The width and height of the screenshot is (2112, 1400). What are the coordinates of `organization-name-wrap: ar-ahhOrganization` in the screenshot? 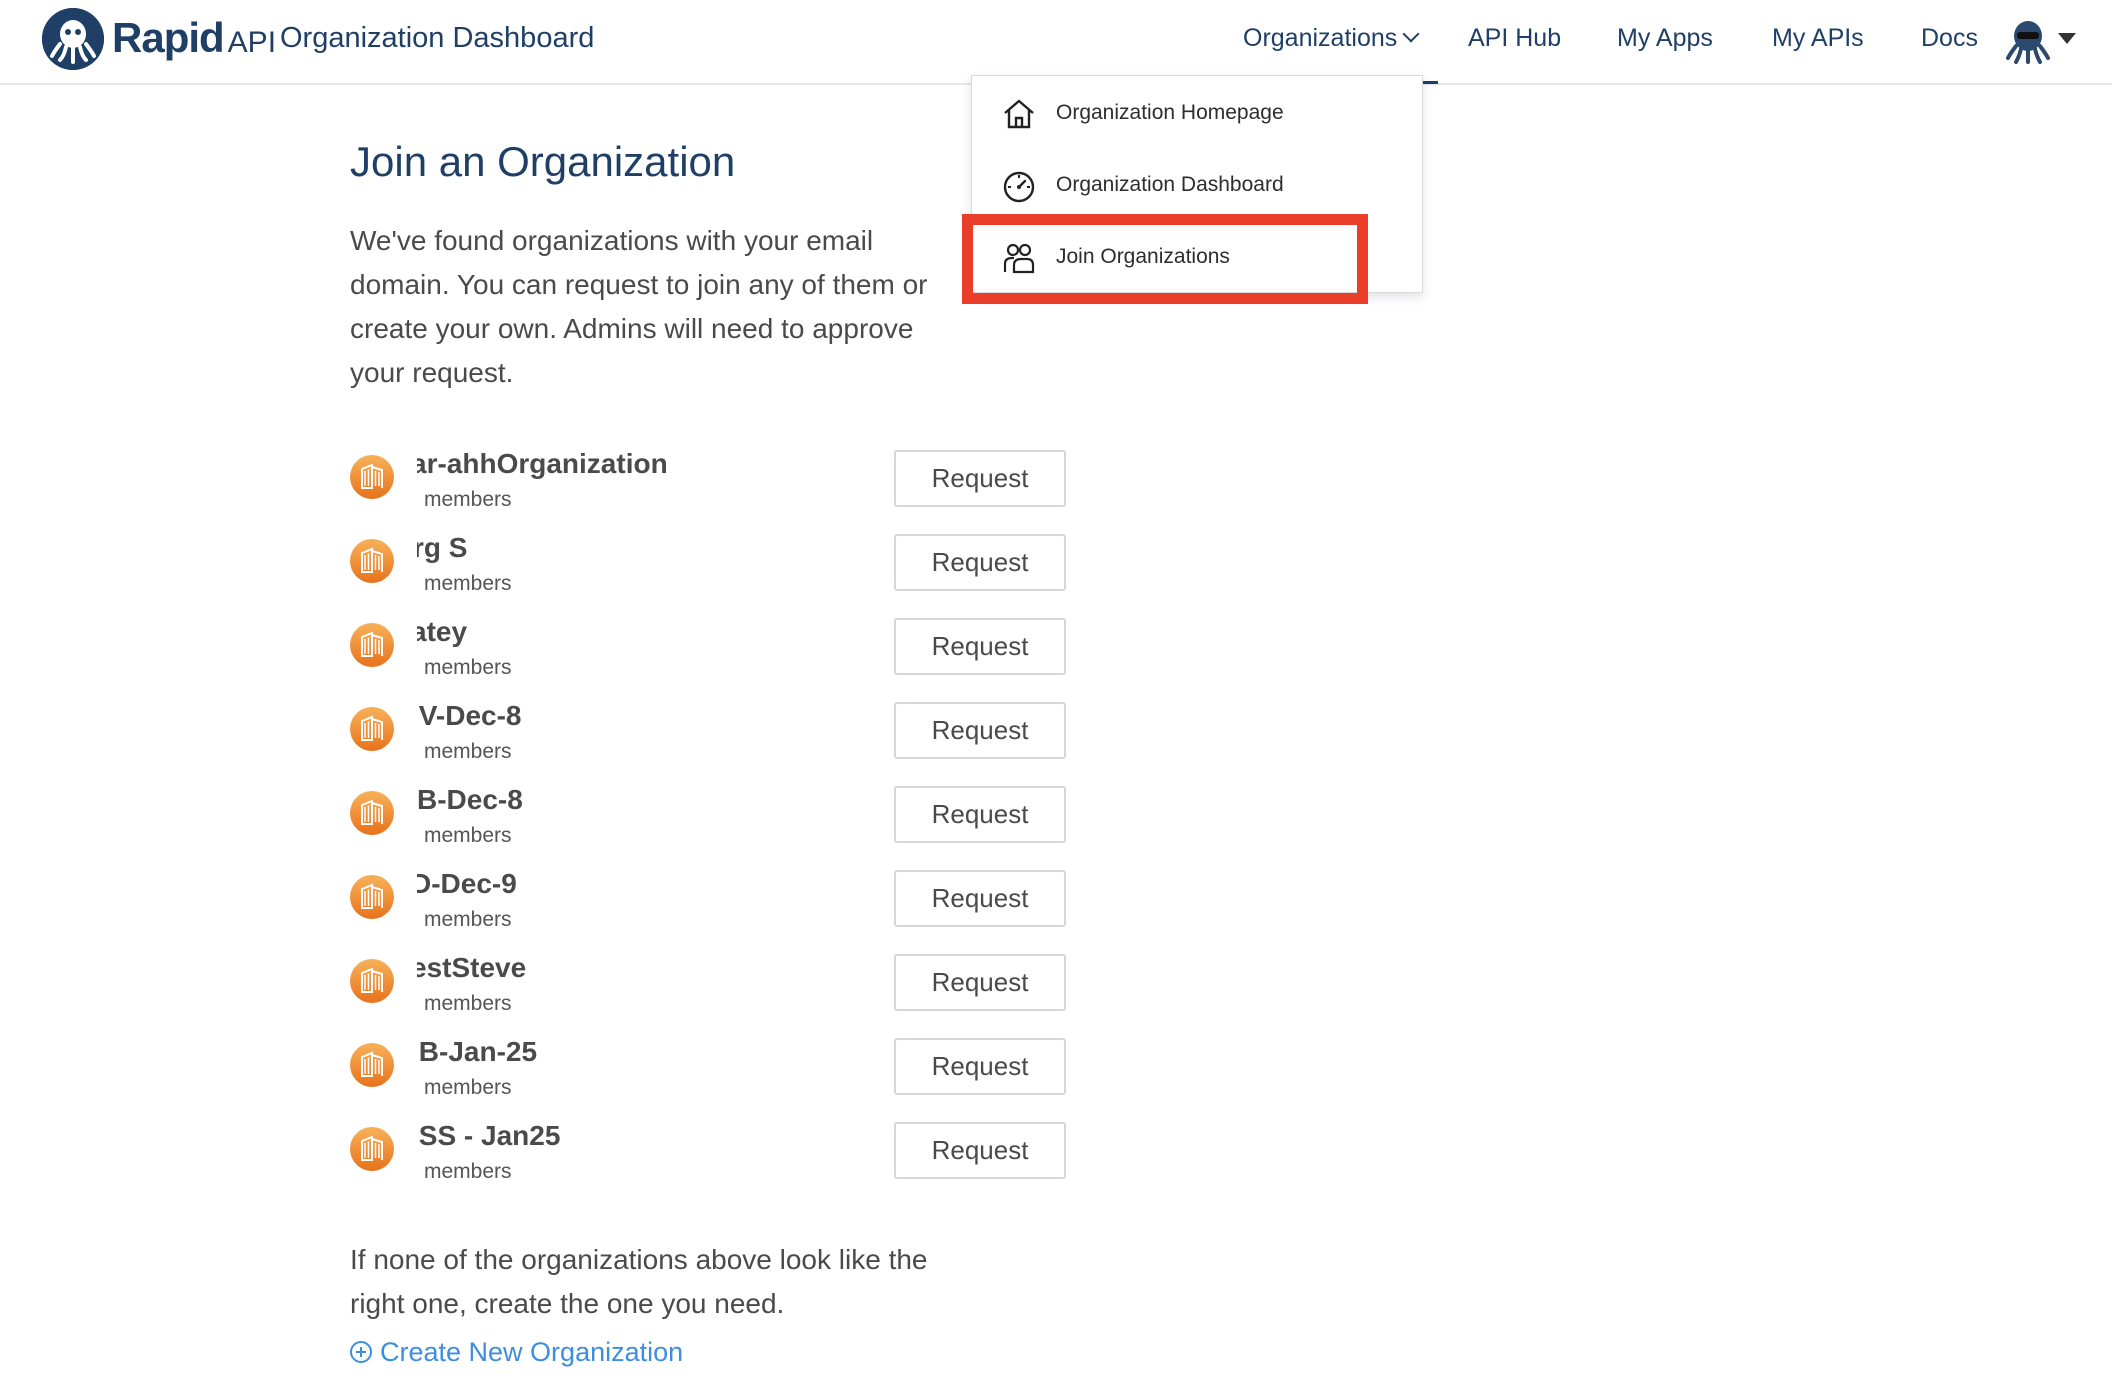 It's located at (677, 466).